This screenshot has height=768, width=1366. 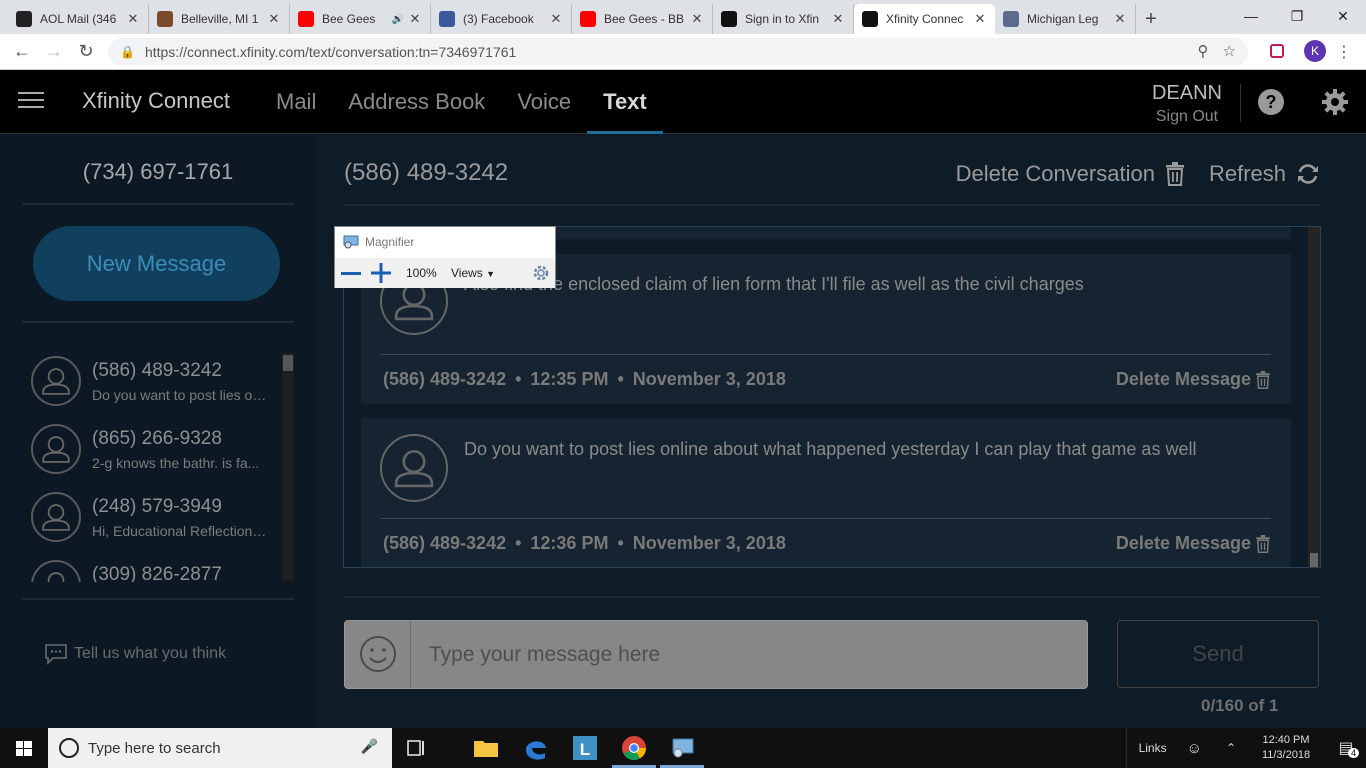 What do you see at coordinates (150, 653) in the screenshot?
I see `feedback-label: Tell us what you think` at bounding box center [150, 653].